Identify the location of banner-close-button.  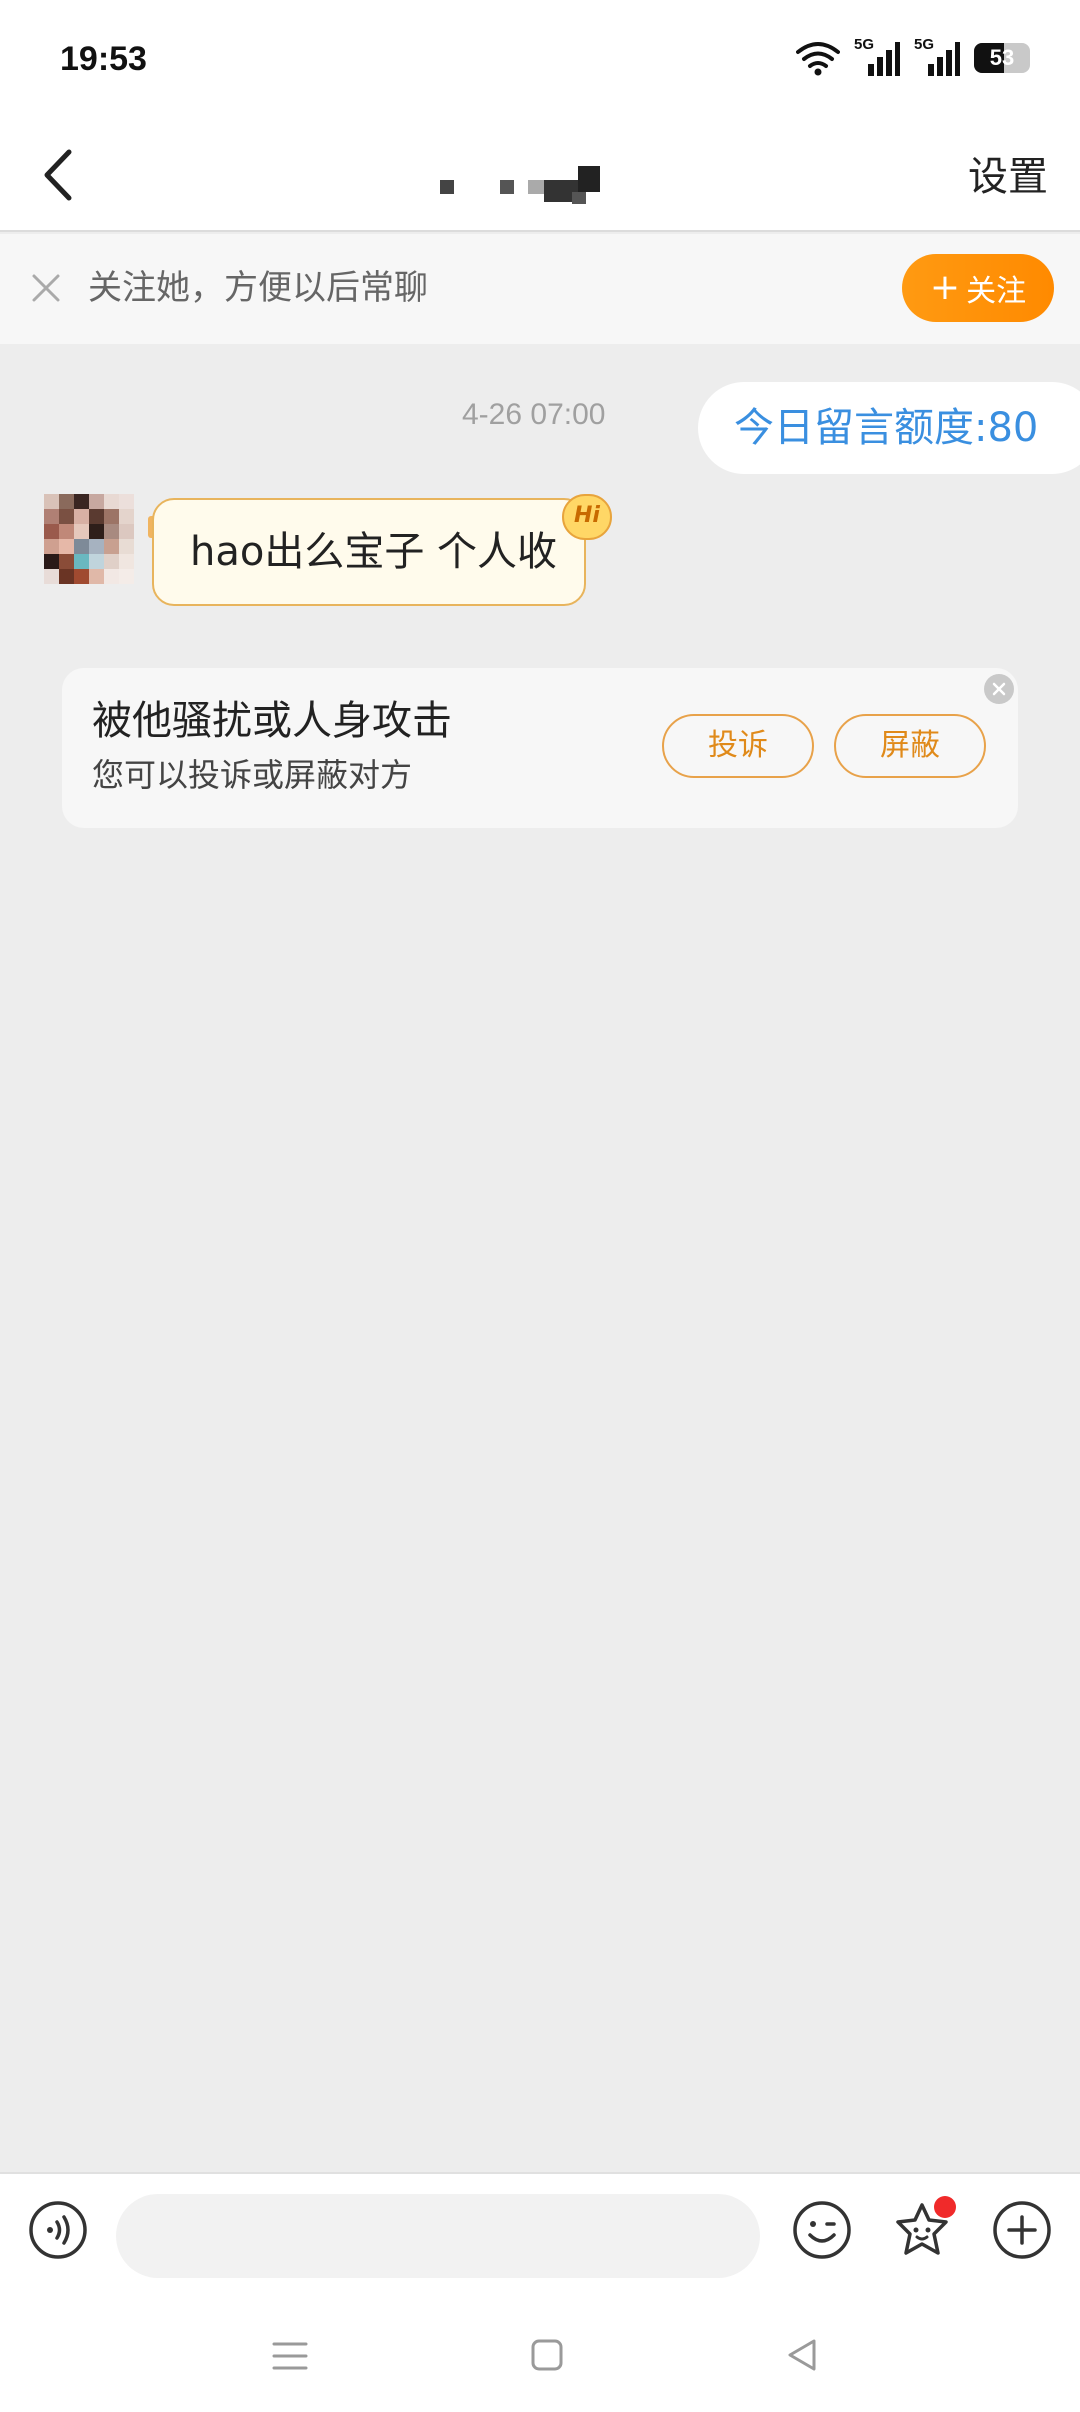
(46, 288).